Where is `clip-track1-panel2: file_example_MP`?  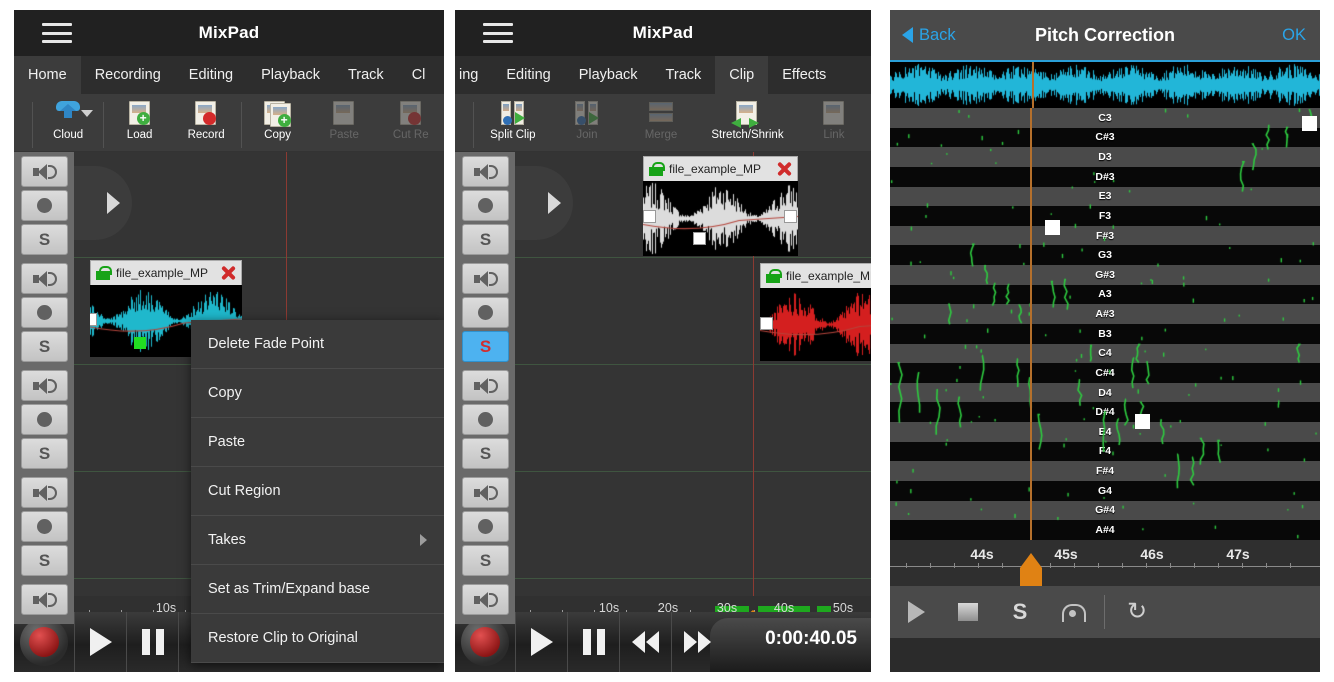
clip-track1-panel2: file_example_MP is located at coordinates (720, 206).